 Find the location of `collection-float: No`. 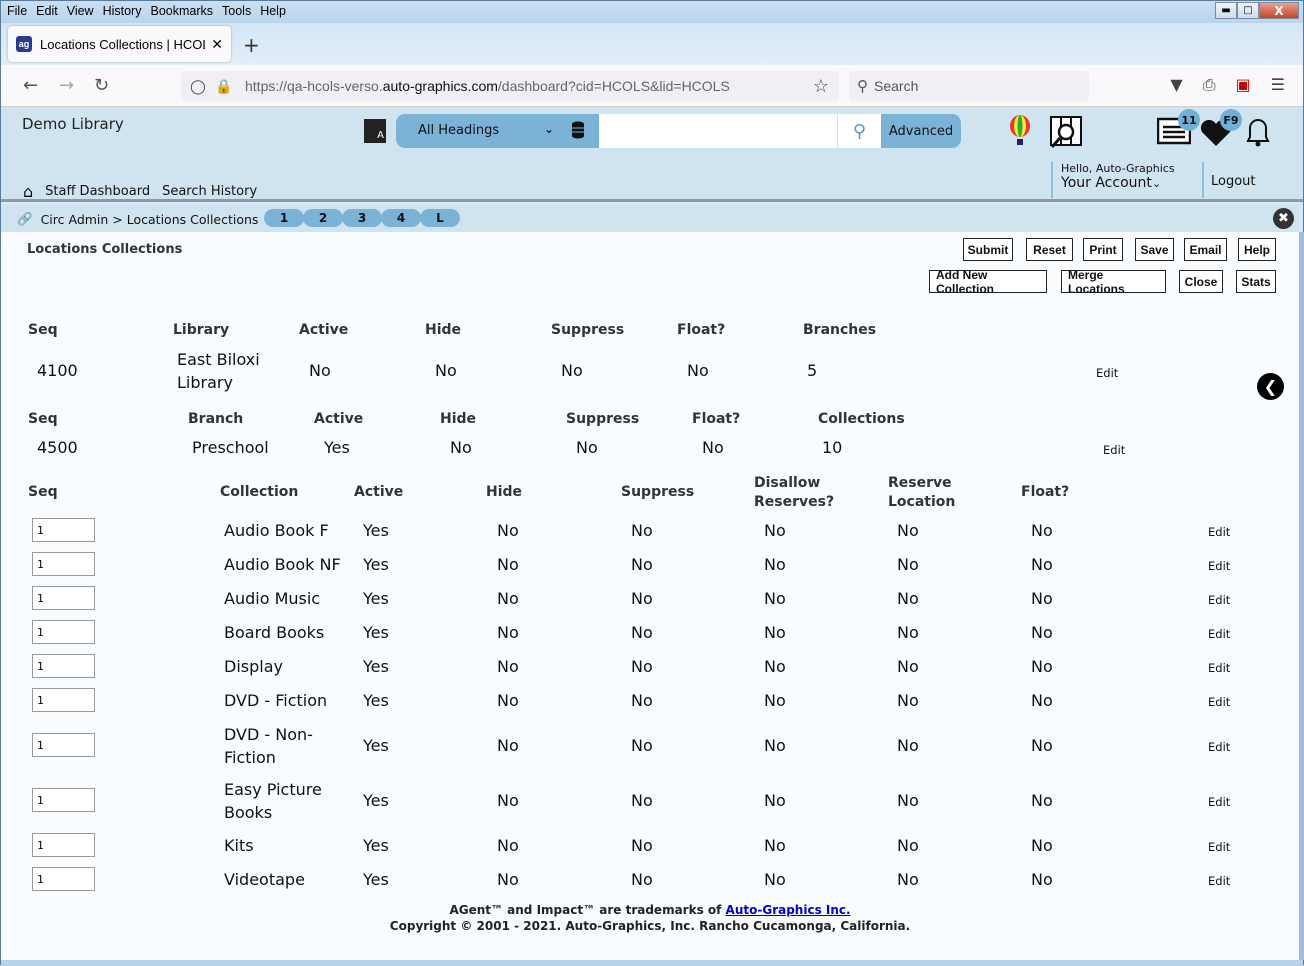

collection-float: No is located at coordinates (1042, 800).